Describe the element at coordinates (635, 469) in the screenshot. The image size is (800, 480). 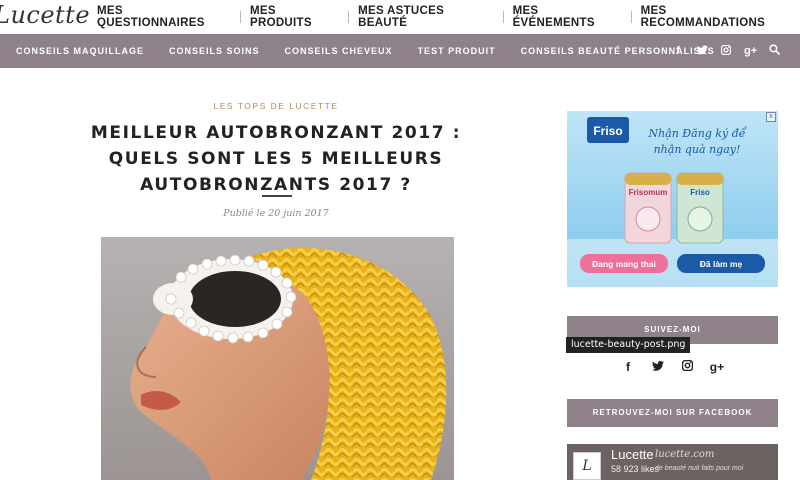
I see `facebook-like-count: 58 923 likes` at that location.